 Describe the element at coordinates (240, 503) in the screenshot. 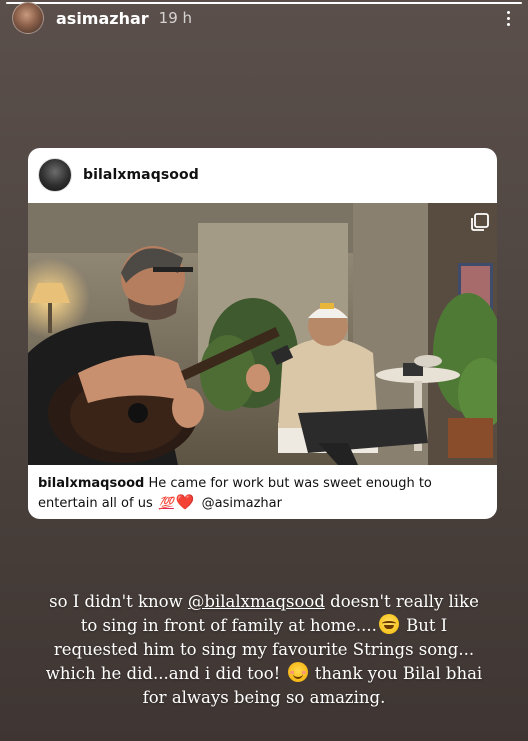

I see `caption-mention: @asimazhar` at that location.